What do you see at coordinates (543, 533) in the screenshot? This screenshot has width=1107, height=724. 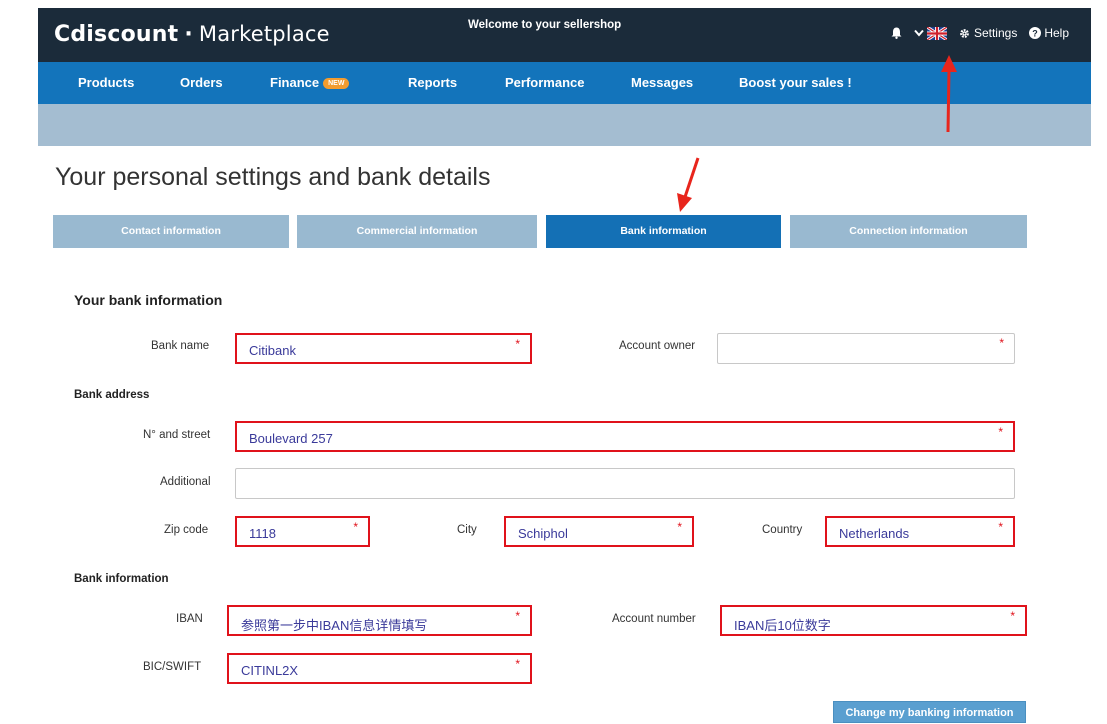 I see `city-value: Schiphol` at bounding box center [543, 533].